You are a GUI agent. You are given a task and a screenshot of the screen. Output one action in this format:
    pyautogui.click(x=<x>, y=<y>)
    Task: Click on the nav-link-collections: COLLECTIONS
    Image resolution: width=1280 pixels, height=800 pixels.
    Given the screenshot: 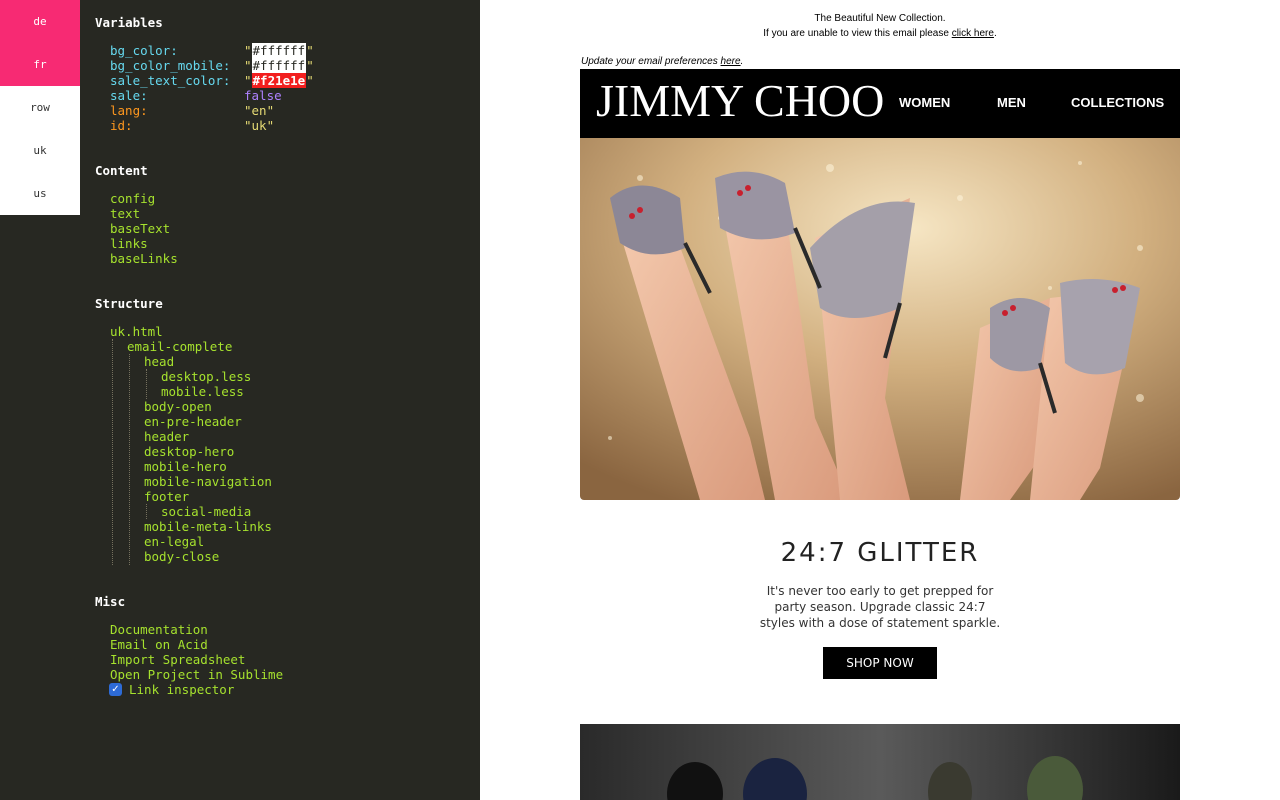 What is the action you would take?
    pyautogui.click(x=1117, y=102)
    